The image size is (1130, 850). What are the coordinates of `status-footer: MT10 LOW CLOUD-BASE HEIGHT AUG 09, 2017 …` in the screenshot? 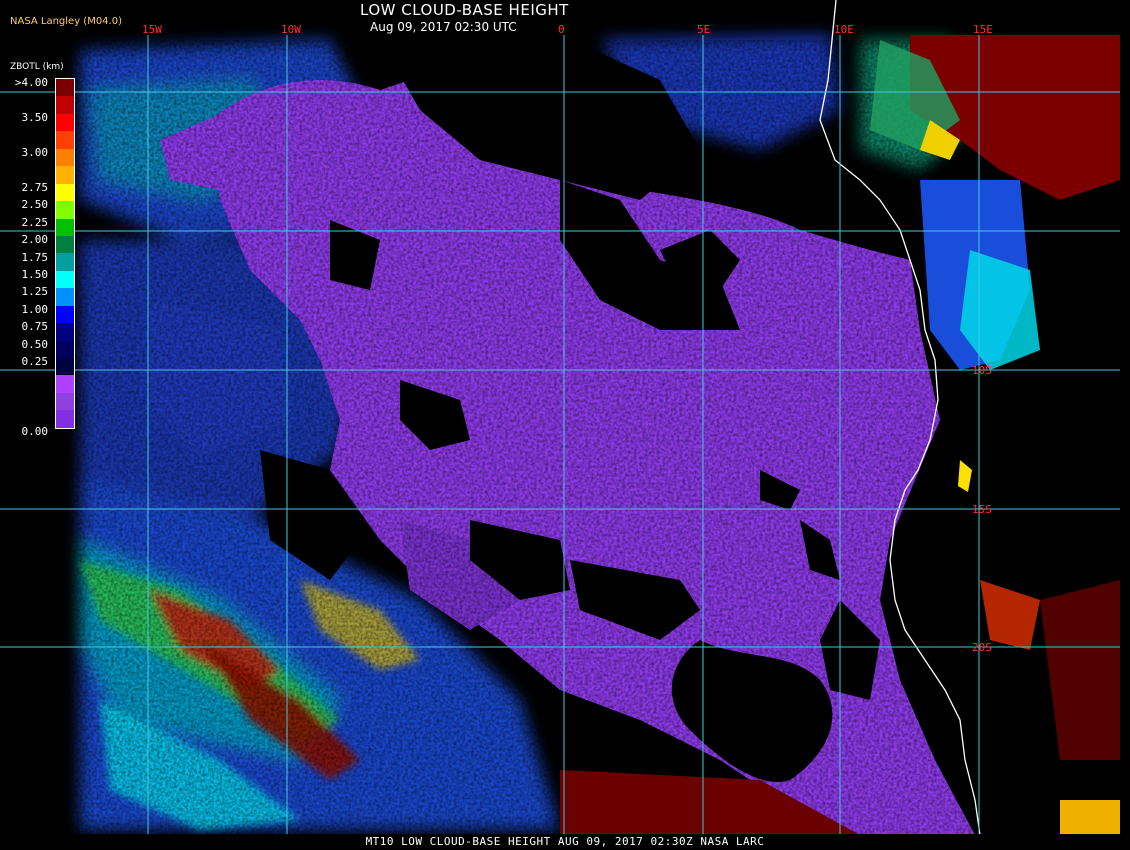 It's located at (565, 842).